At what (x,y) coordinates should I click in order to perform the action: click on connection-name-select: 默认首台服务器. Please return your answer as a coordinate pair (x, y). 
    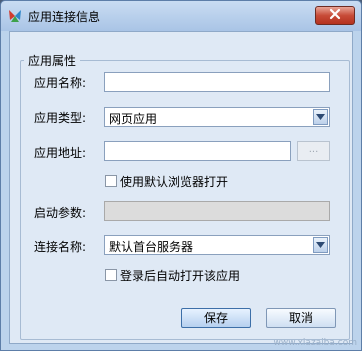
    Looking at the image, I should click on (217, 245).